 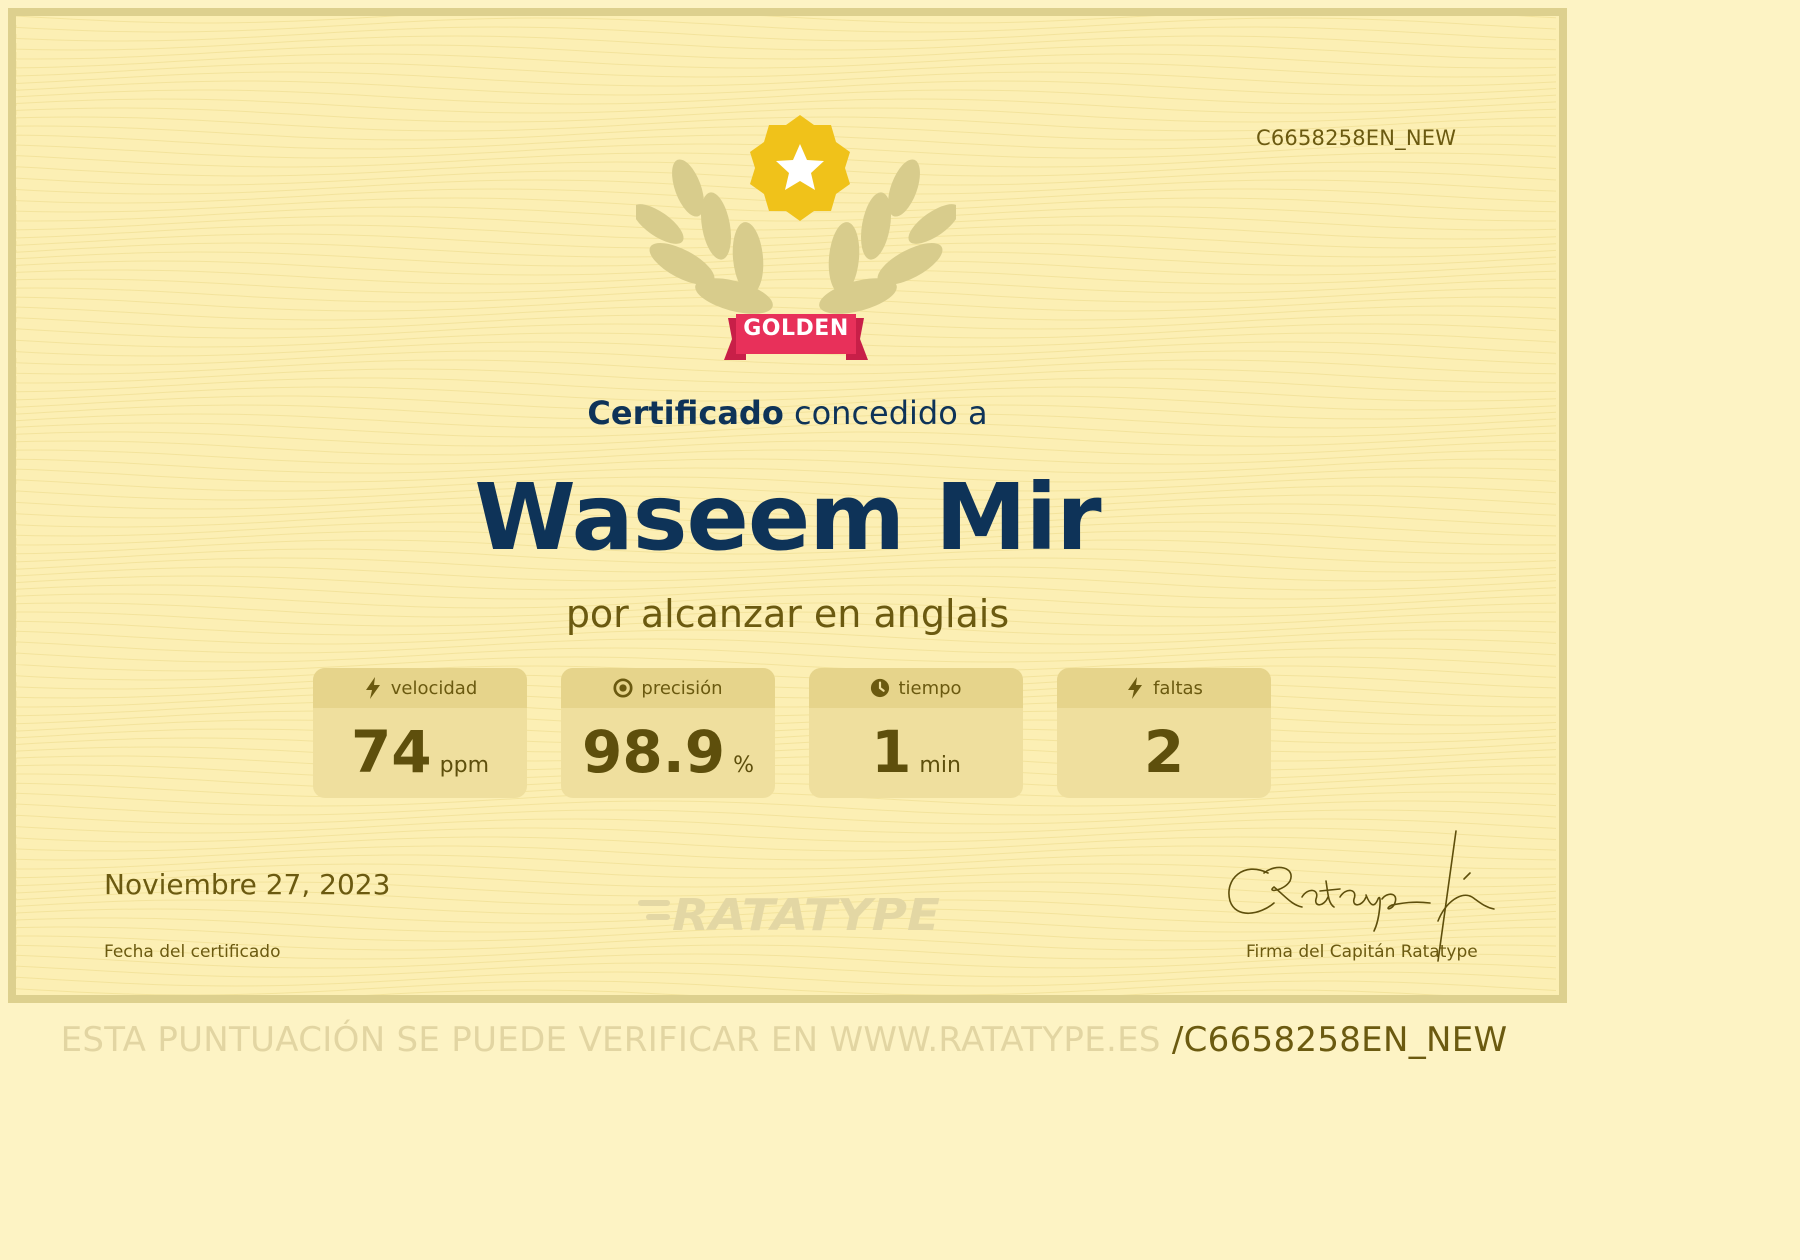 I want to click on certificate-code: C6658258EN_NEW, so click(x=1356, y=138).